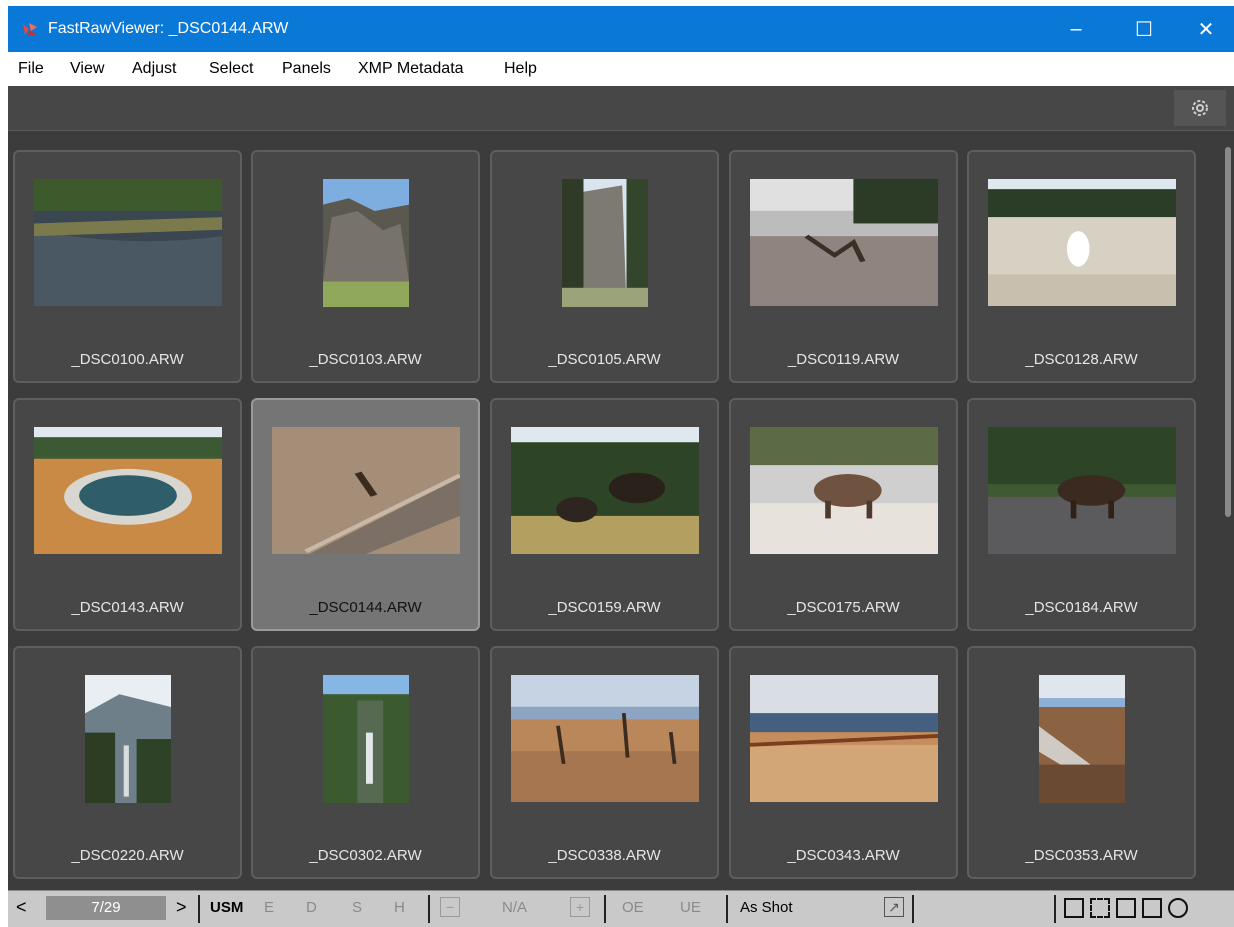 The height and width of the screenshot is (927, 1234). Describe the element at coordinates (30, 29) in the screenshot. I see `app-logo-icon` at that location.